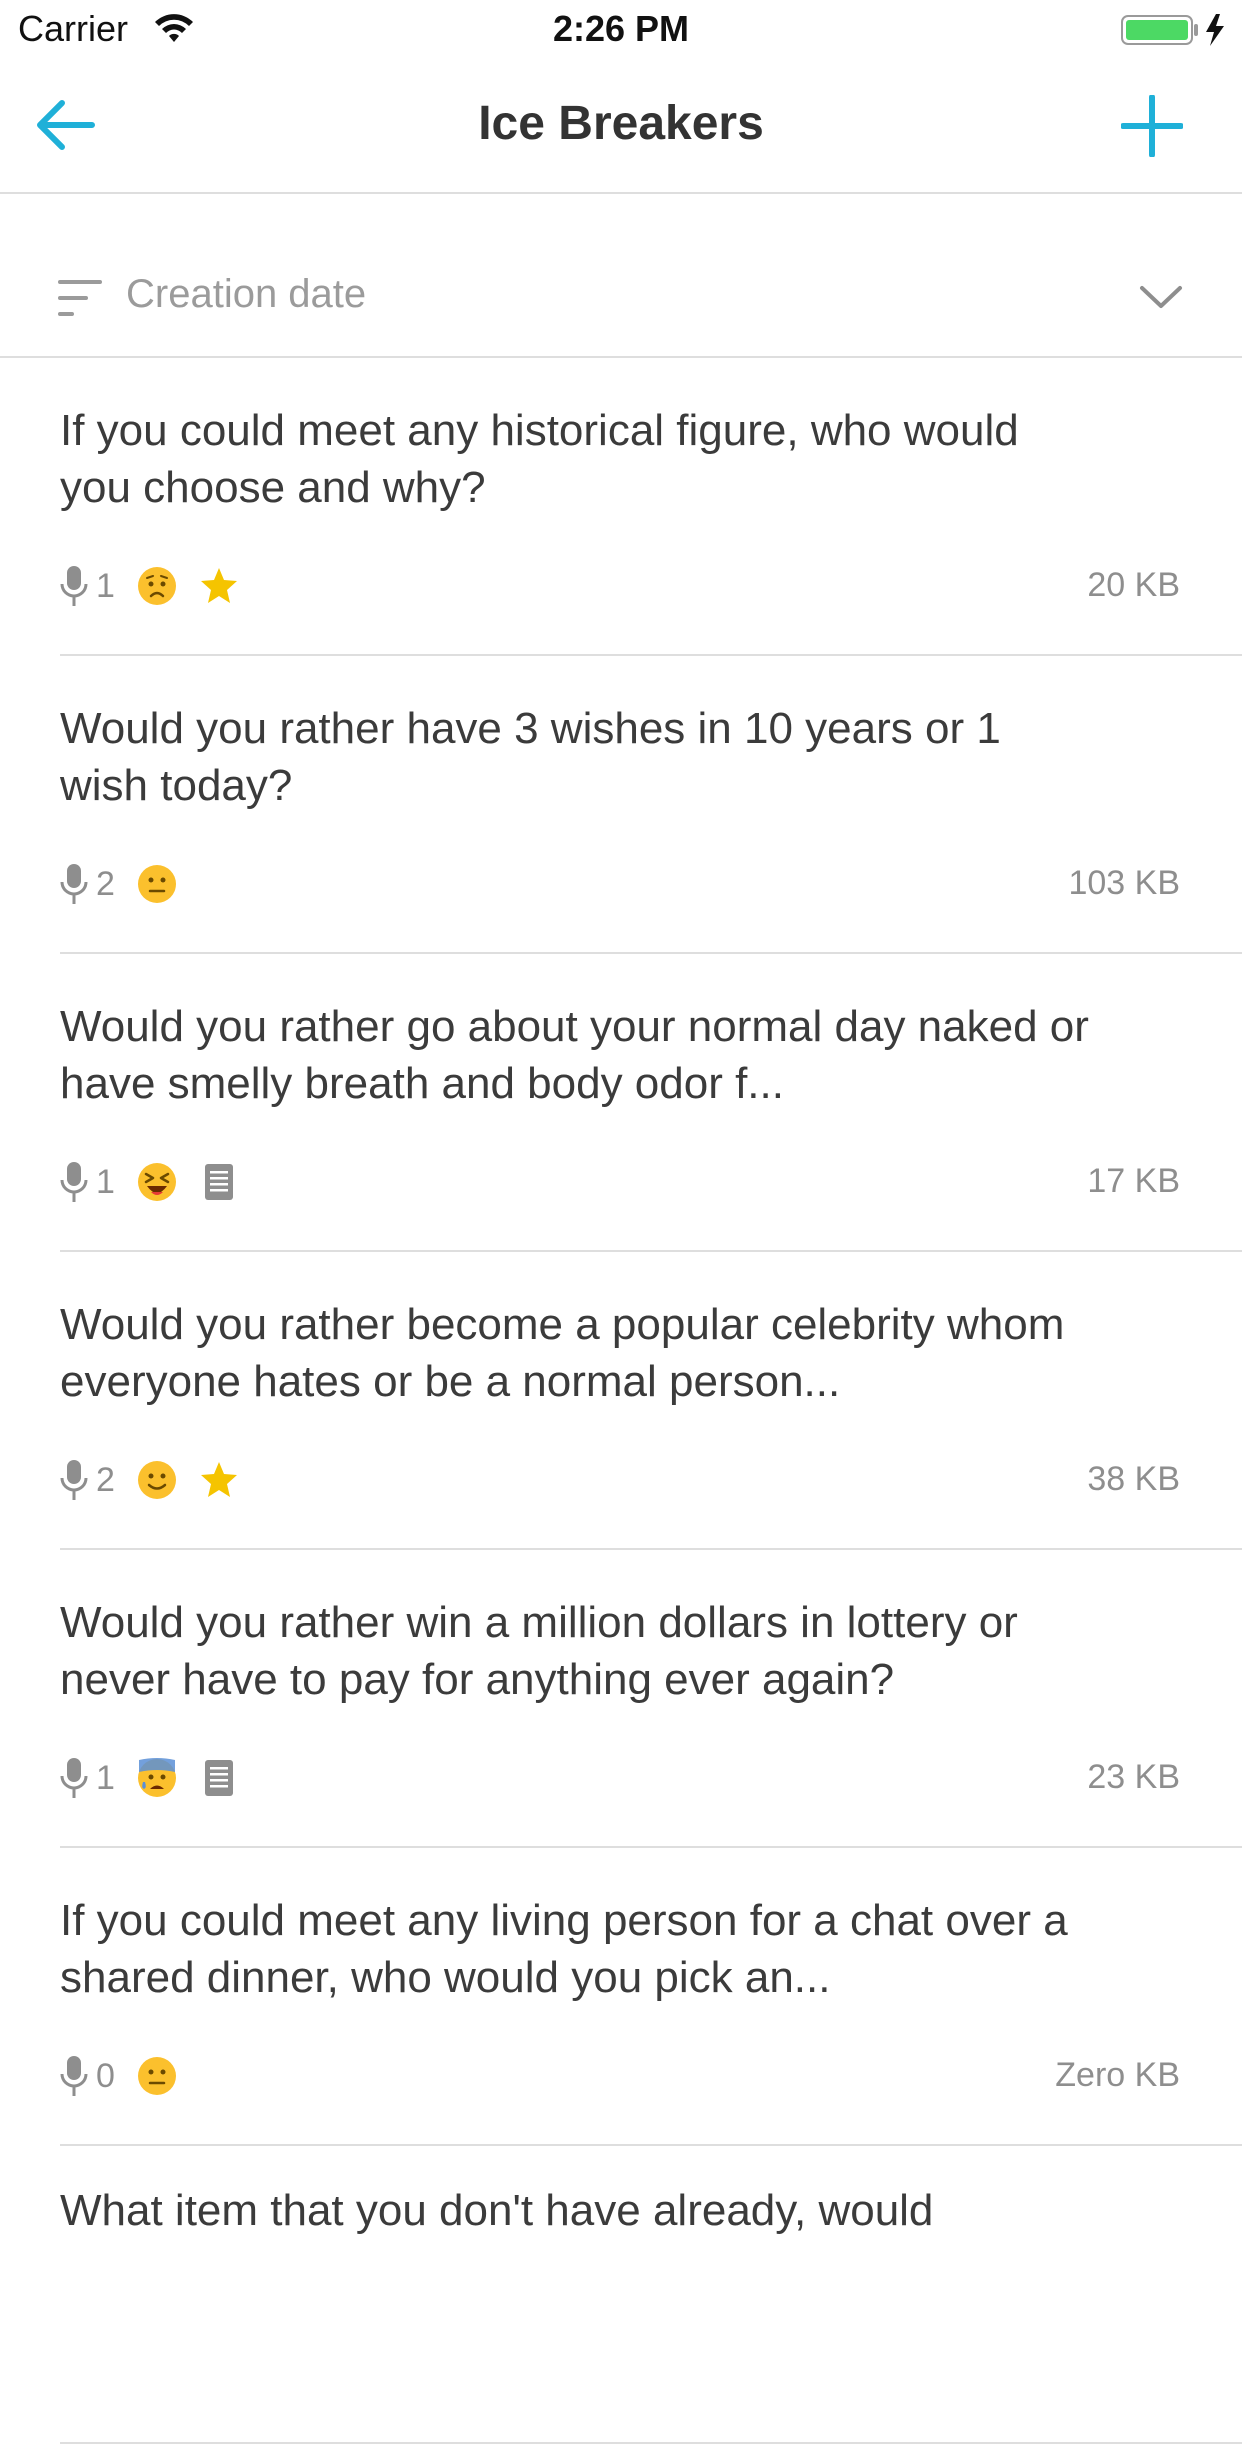 The width and height of the screenshot is (1242, 2444). What do you see at coordinates (156, 1182) in the screenshot?
I see `laughing-face-icon` at bounding box center [156, 1182].